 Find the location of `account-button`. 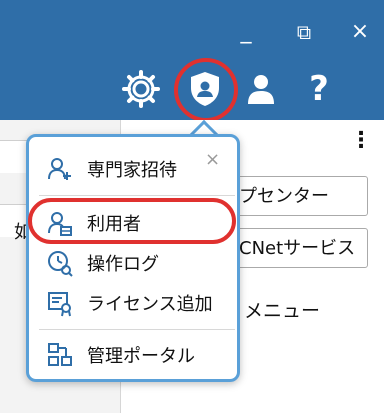

account-button is located at coordinates (261, 89).